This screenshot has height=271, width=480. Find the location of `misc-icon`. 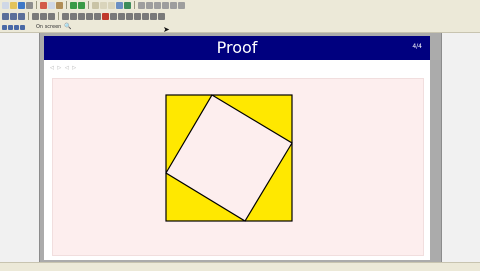

misc-icon is located at coordinates (161, 16).